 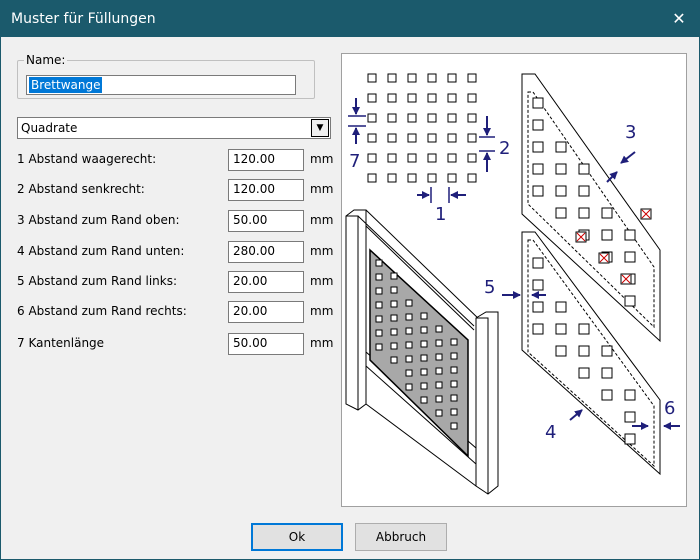 I want to click on field-row-margin-left: 5 Abstand zum Rand links: 20.00 mm, so click(x=177, y=282).